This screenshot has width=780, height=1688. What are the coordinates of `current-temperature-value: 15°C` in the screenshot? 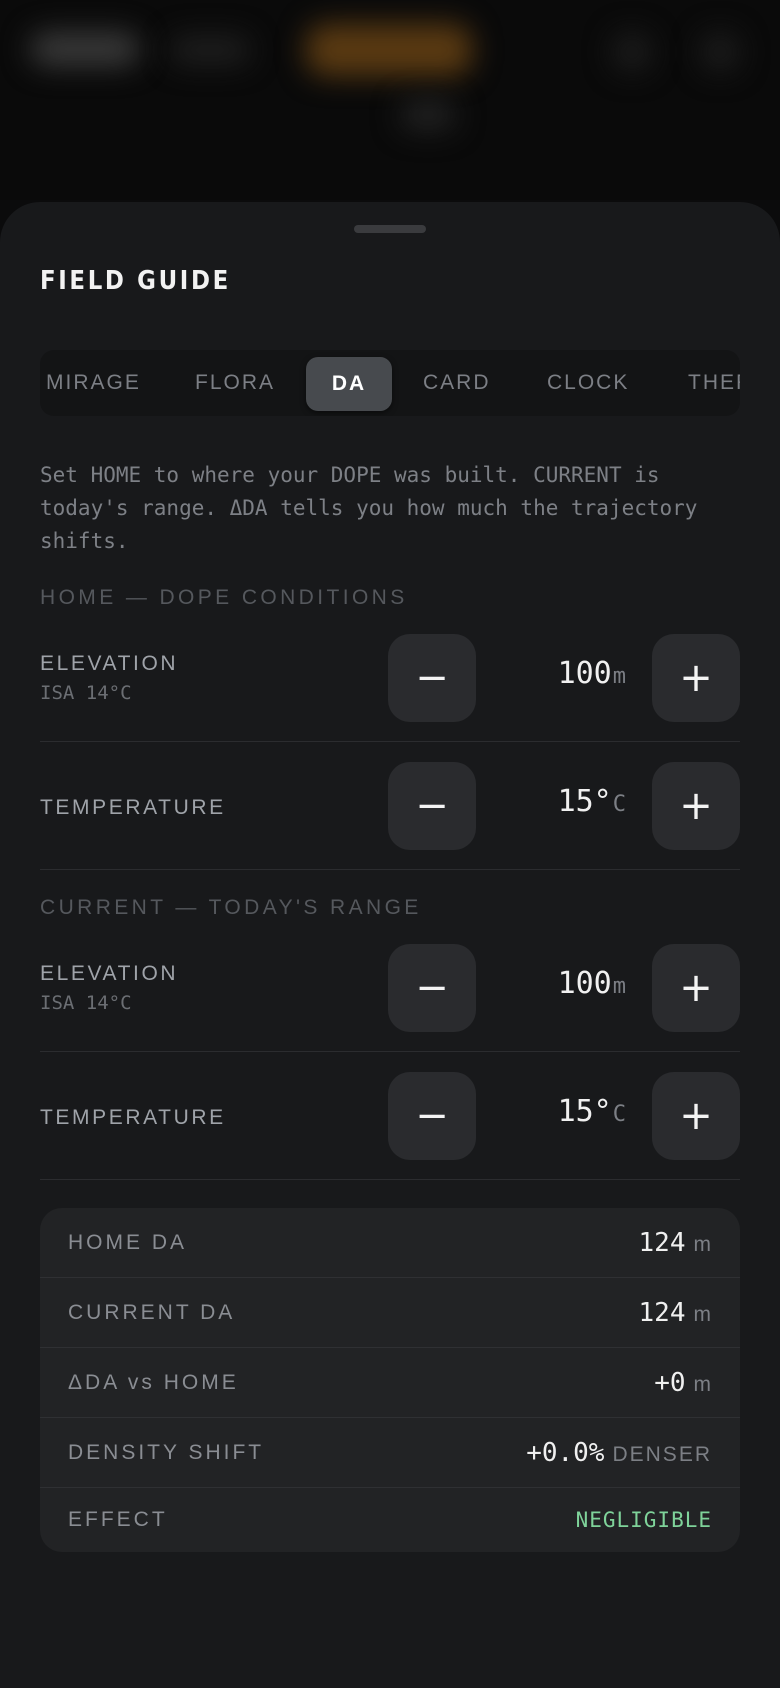 It's located at (592, 1111).